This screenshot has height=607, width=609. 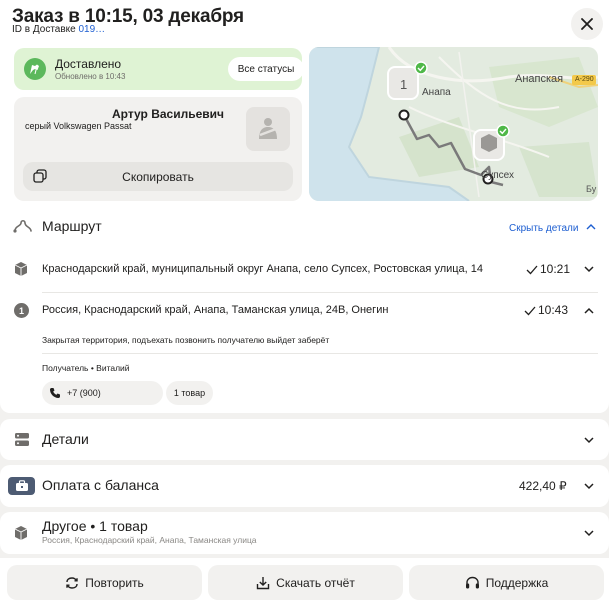 What do you see at coordinates (102, 393) in the screenshot?
I see `phone-pill: +7 (900)` at bounding box center [102, 393].